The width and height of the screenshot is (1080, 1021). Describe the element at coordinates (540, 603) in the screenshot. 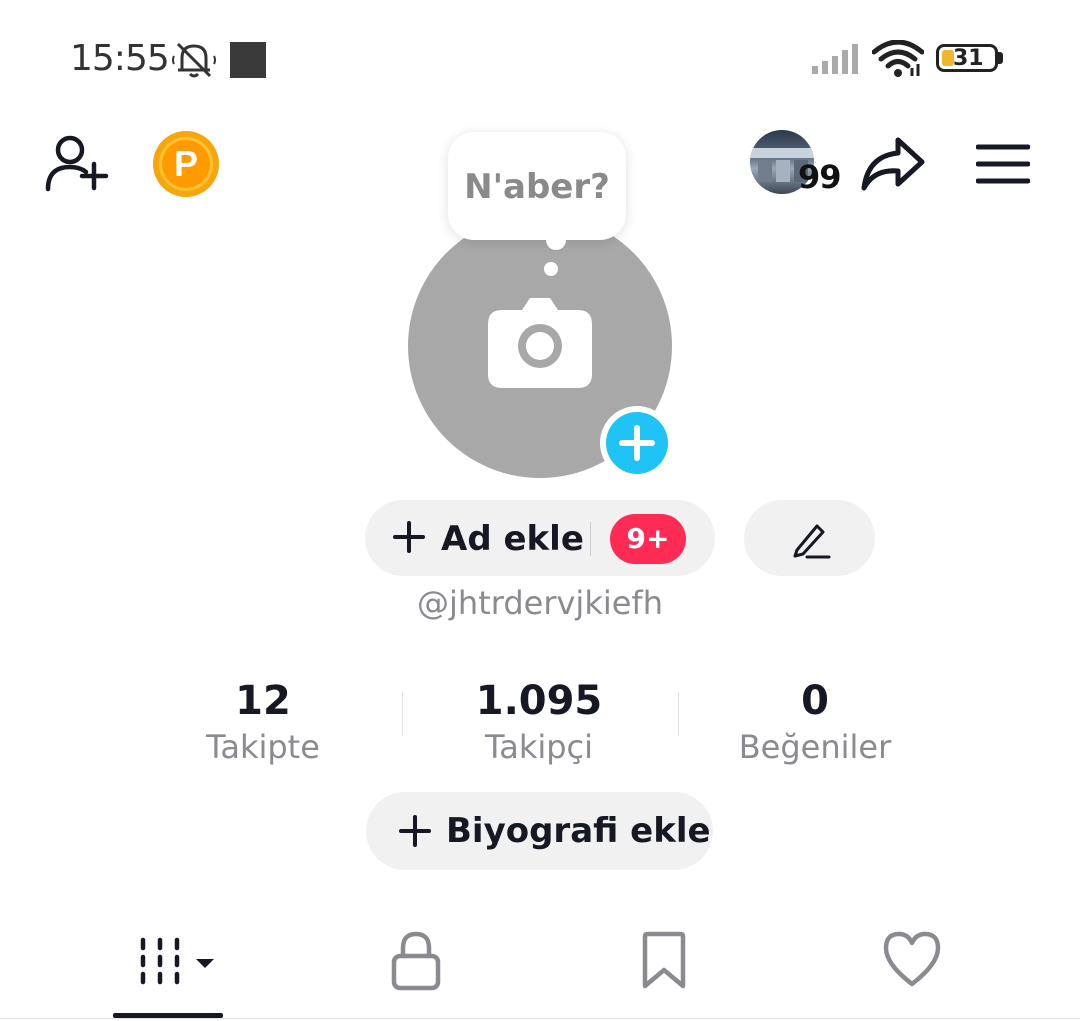

I see `username: @jhtrdervjkiefh` at that location.